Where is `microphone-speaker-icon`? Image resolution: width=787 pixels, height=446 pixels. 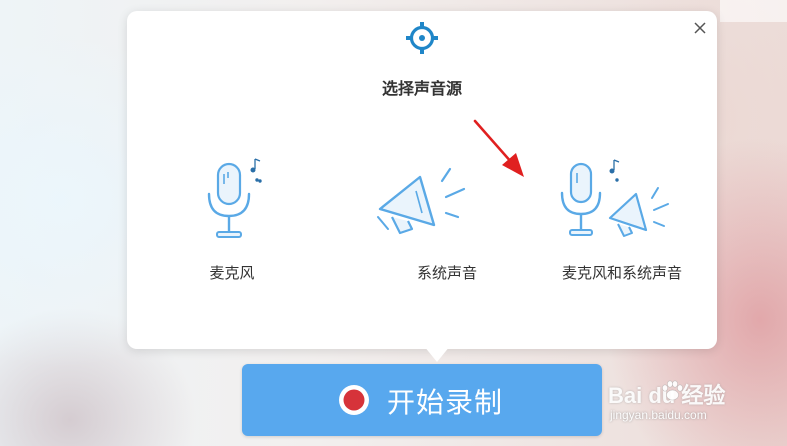 microphone-speaker-icon is located at coordinates (614, 198).